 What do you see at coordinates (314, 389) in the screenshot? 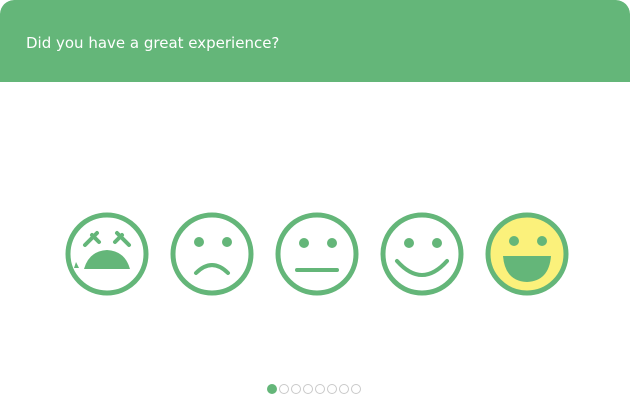
I see `pagination-dots` at bounding box center [314, 389].